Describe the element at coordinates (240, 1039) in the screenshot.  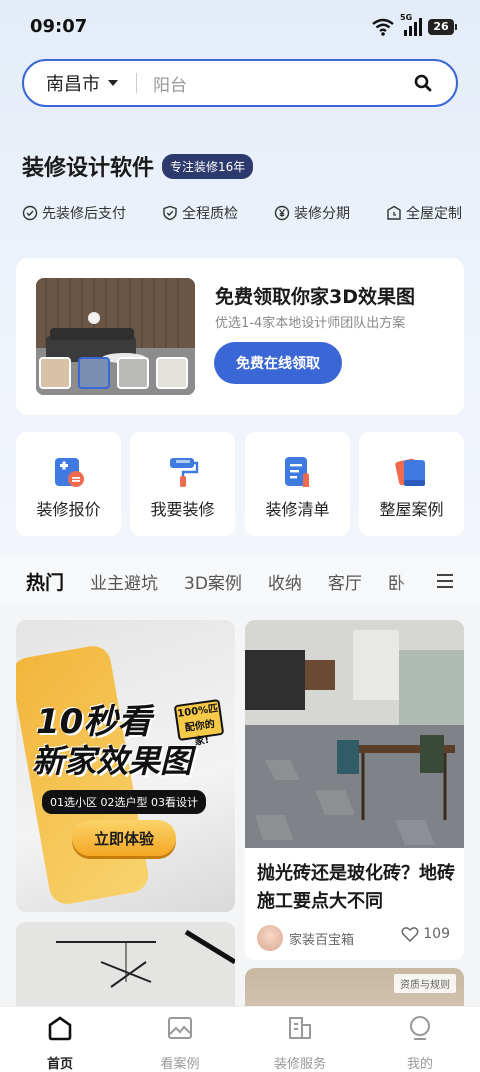
I see `bottom-nav: 首页 看案例 装修服务 我的` at that location.